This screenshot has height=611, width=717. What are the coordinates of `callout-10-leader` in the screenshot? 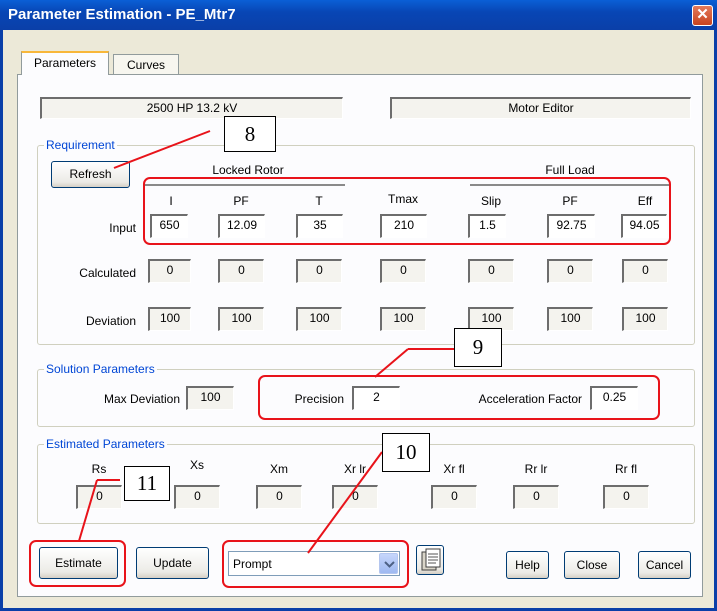 It's located at (345, 502).